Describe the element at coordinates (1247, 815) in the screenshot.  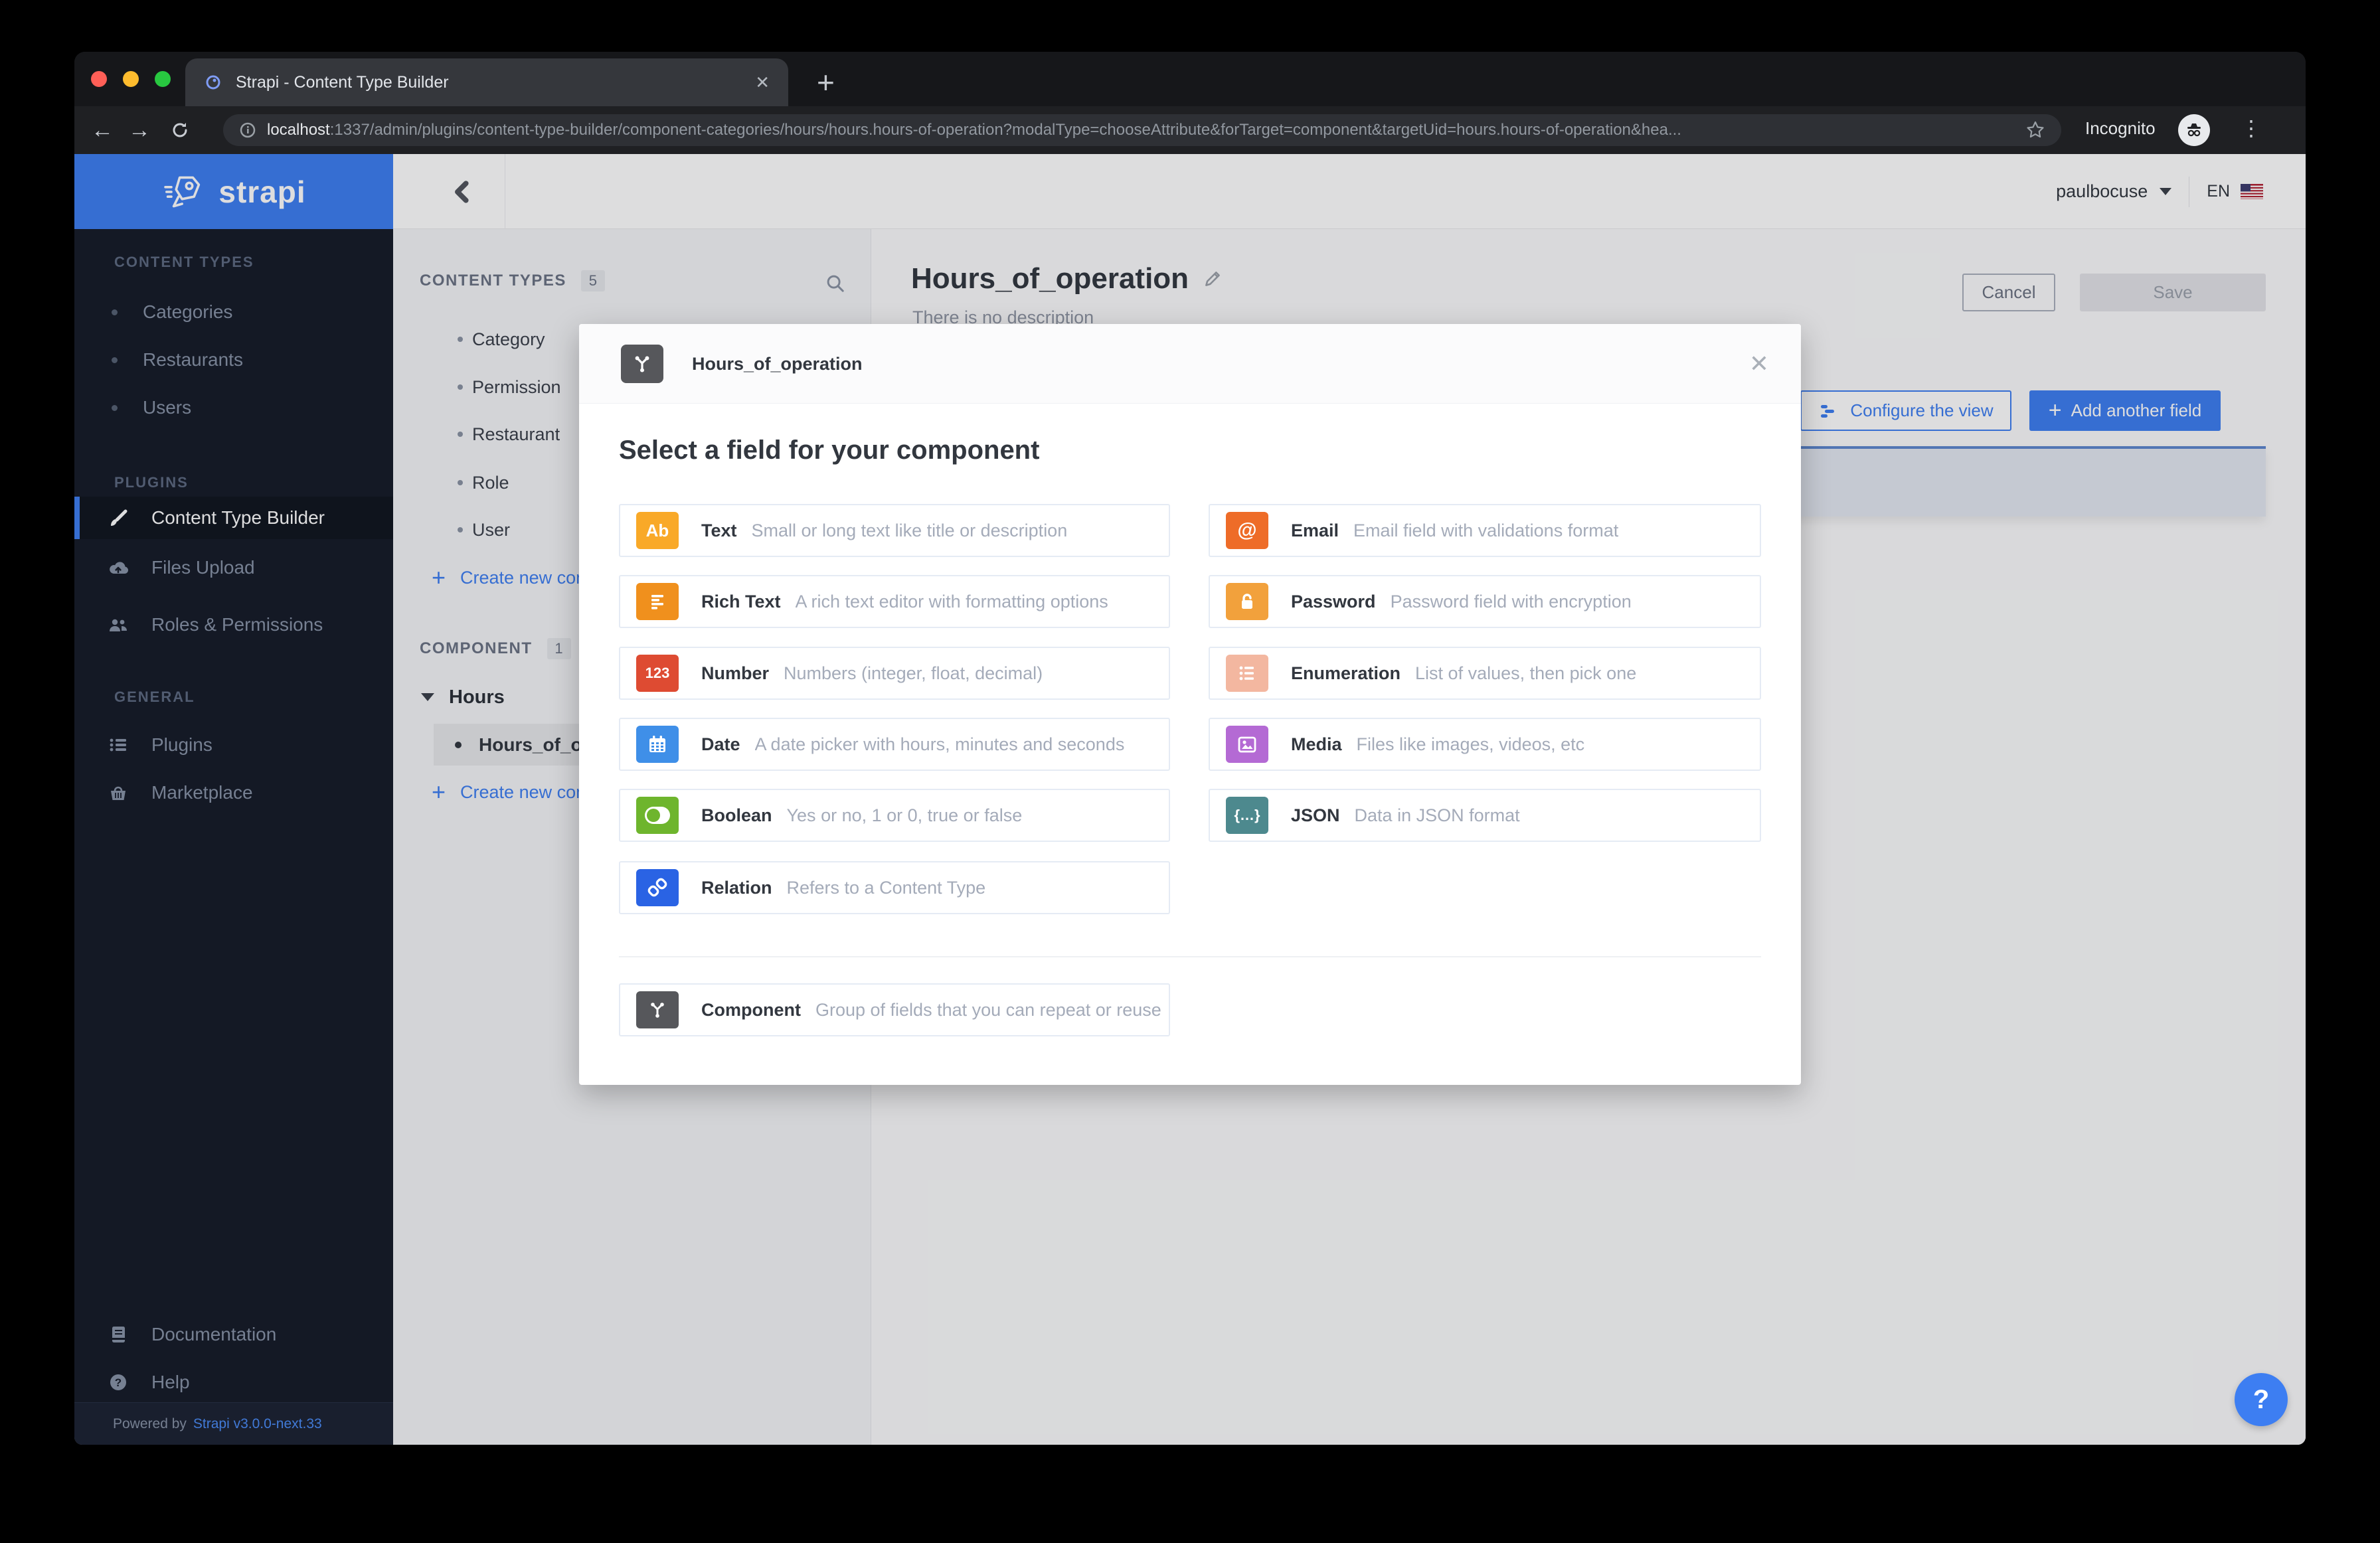
I see `json-field-icon: {…}` at that location.